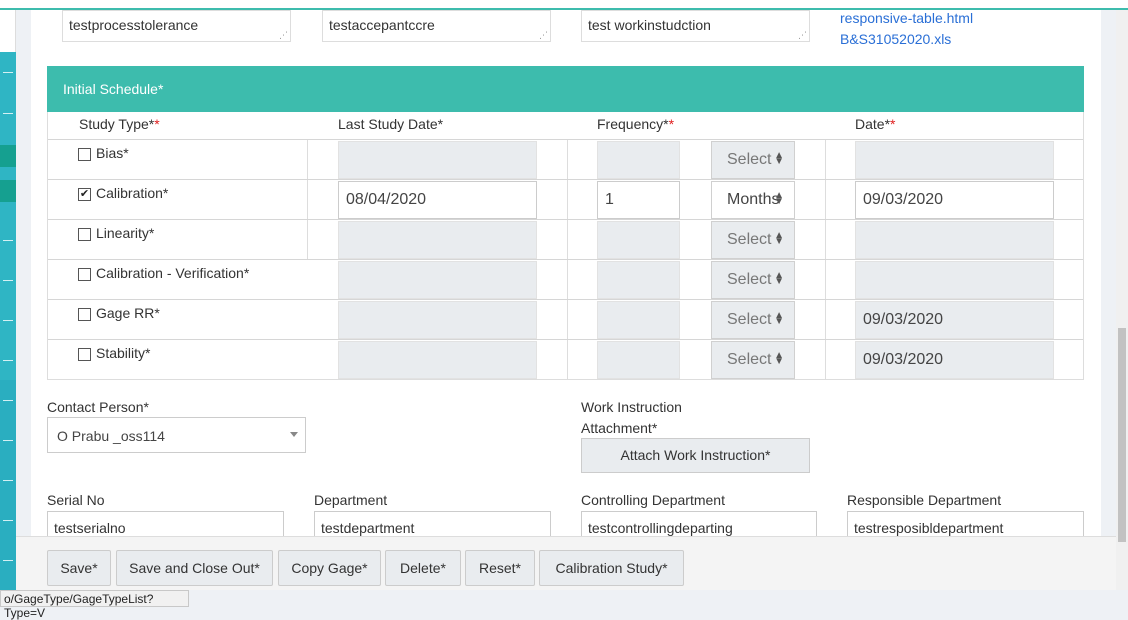  I want to click on linearity-checkbox, so click(84, 234).